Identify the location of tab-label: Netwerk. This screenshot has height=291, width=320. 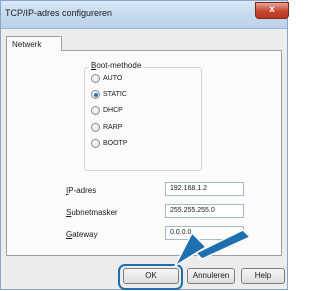
(27, 44).